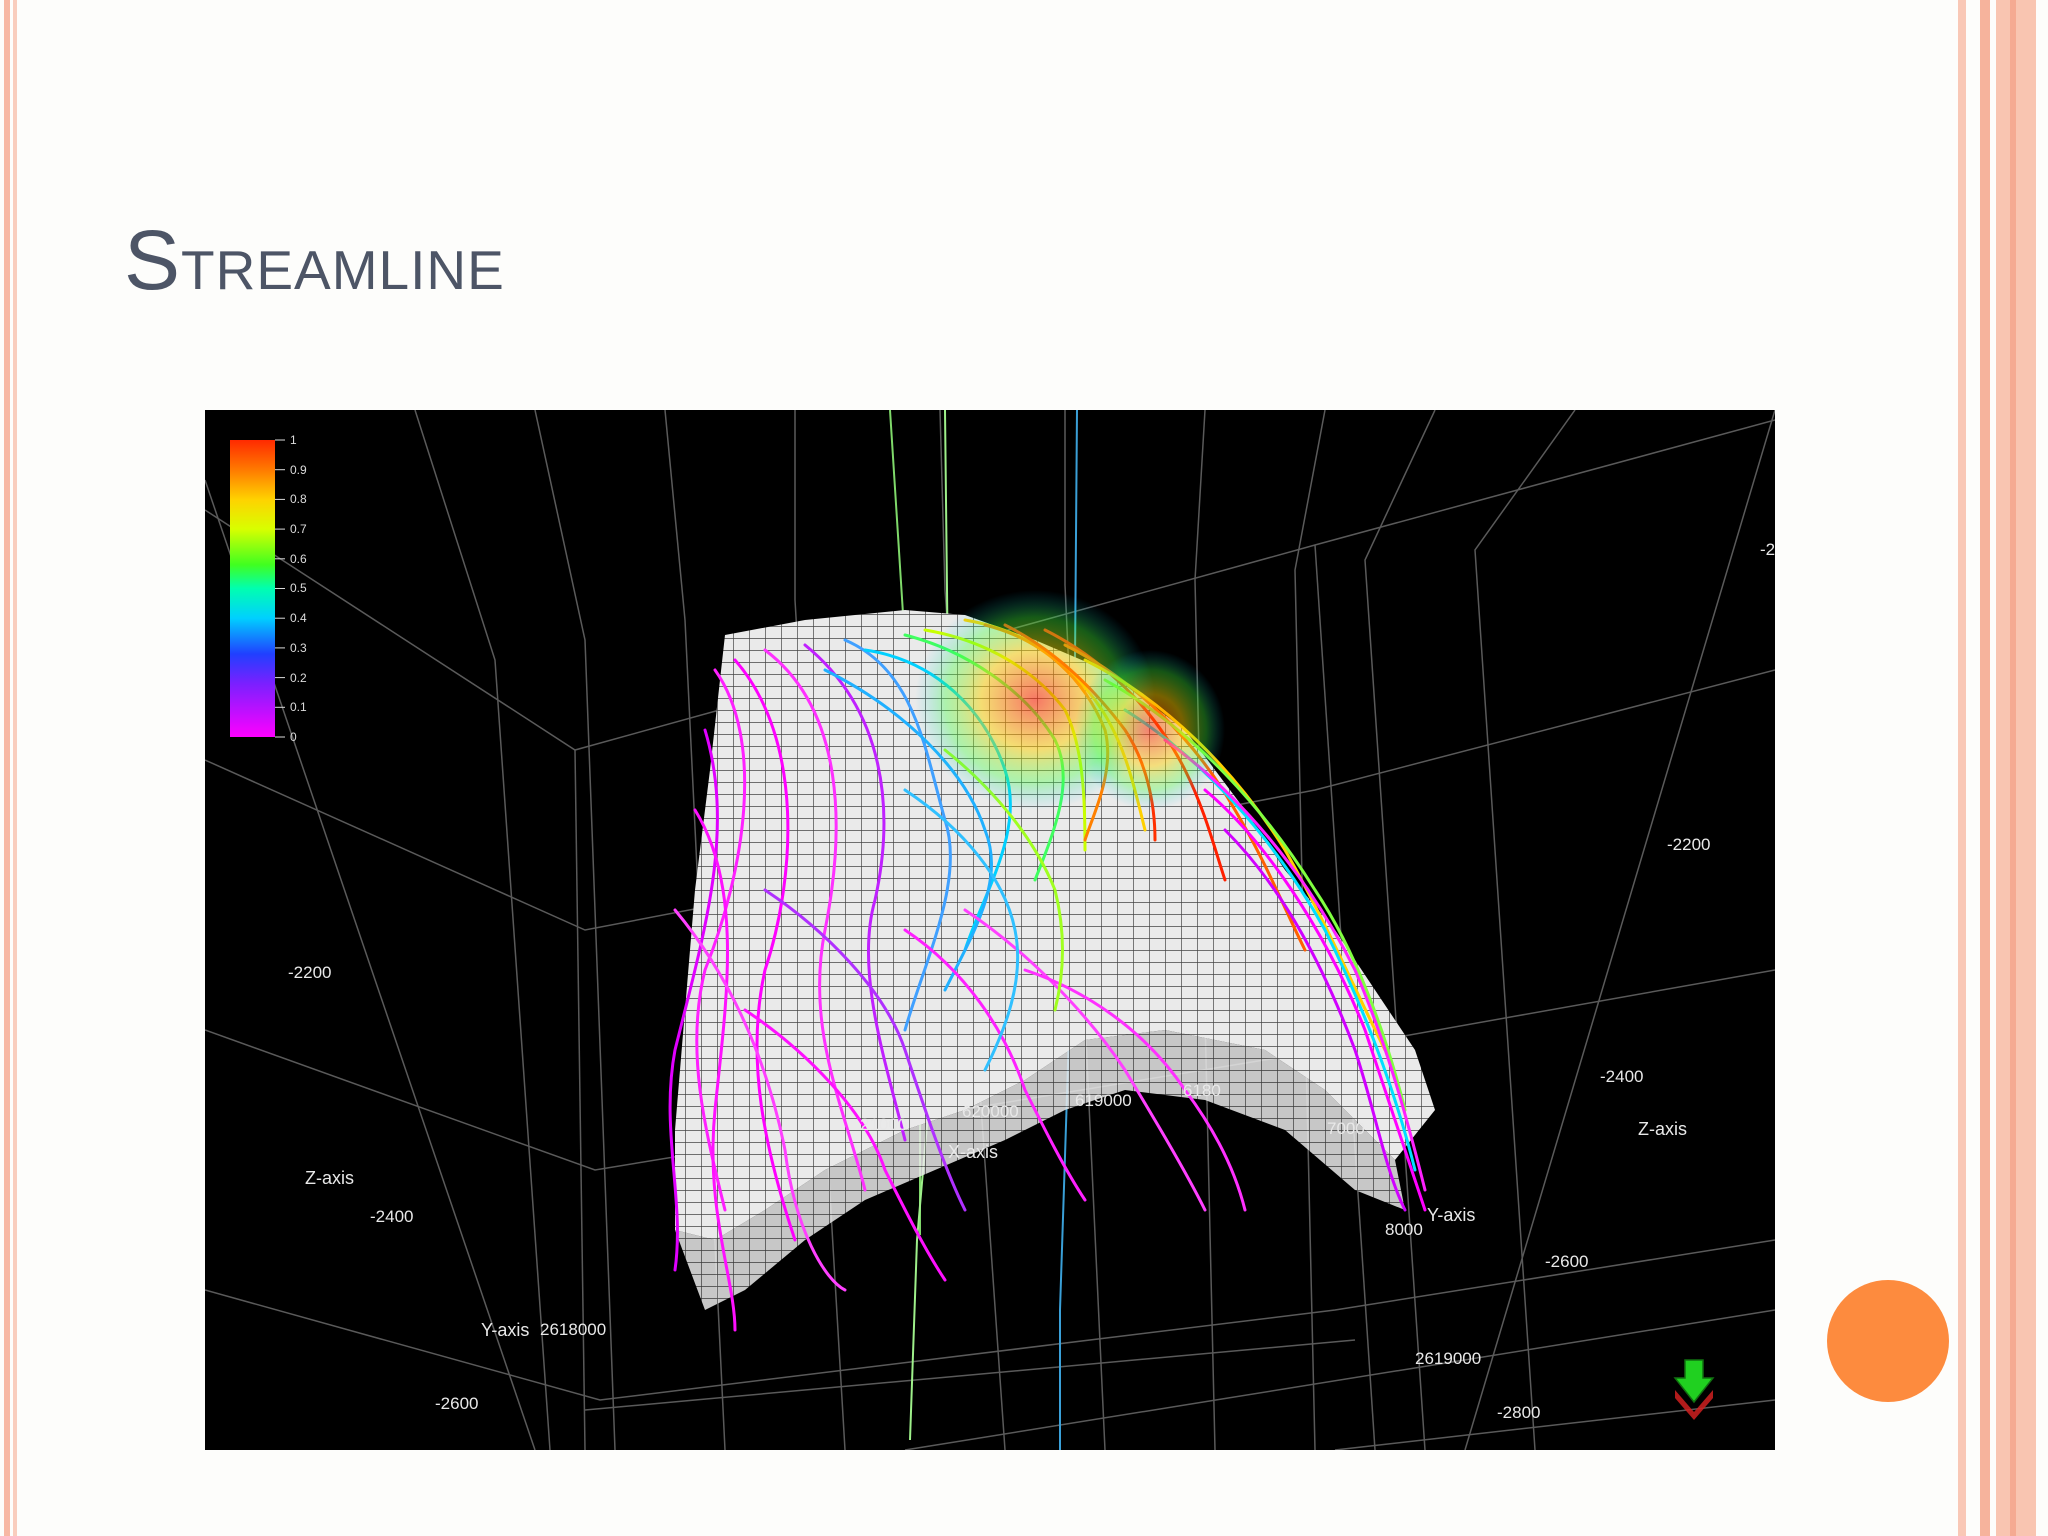  What do you see at coordinates (298, 648) in the screenshot?
I see `colorbar-tick: 0.3` at bounding box center [298, 648].